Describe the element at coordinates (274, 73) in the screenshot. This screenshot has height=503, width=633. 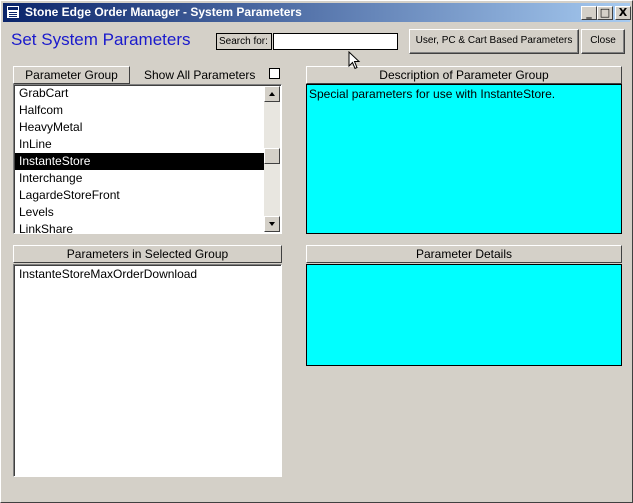
I see `show-all-parameters-checkbox` at that location.